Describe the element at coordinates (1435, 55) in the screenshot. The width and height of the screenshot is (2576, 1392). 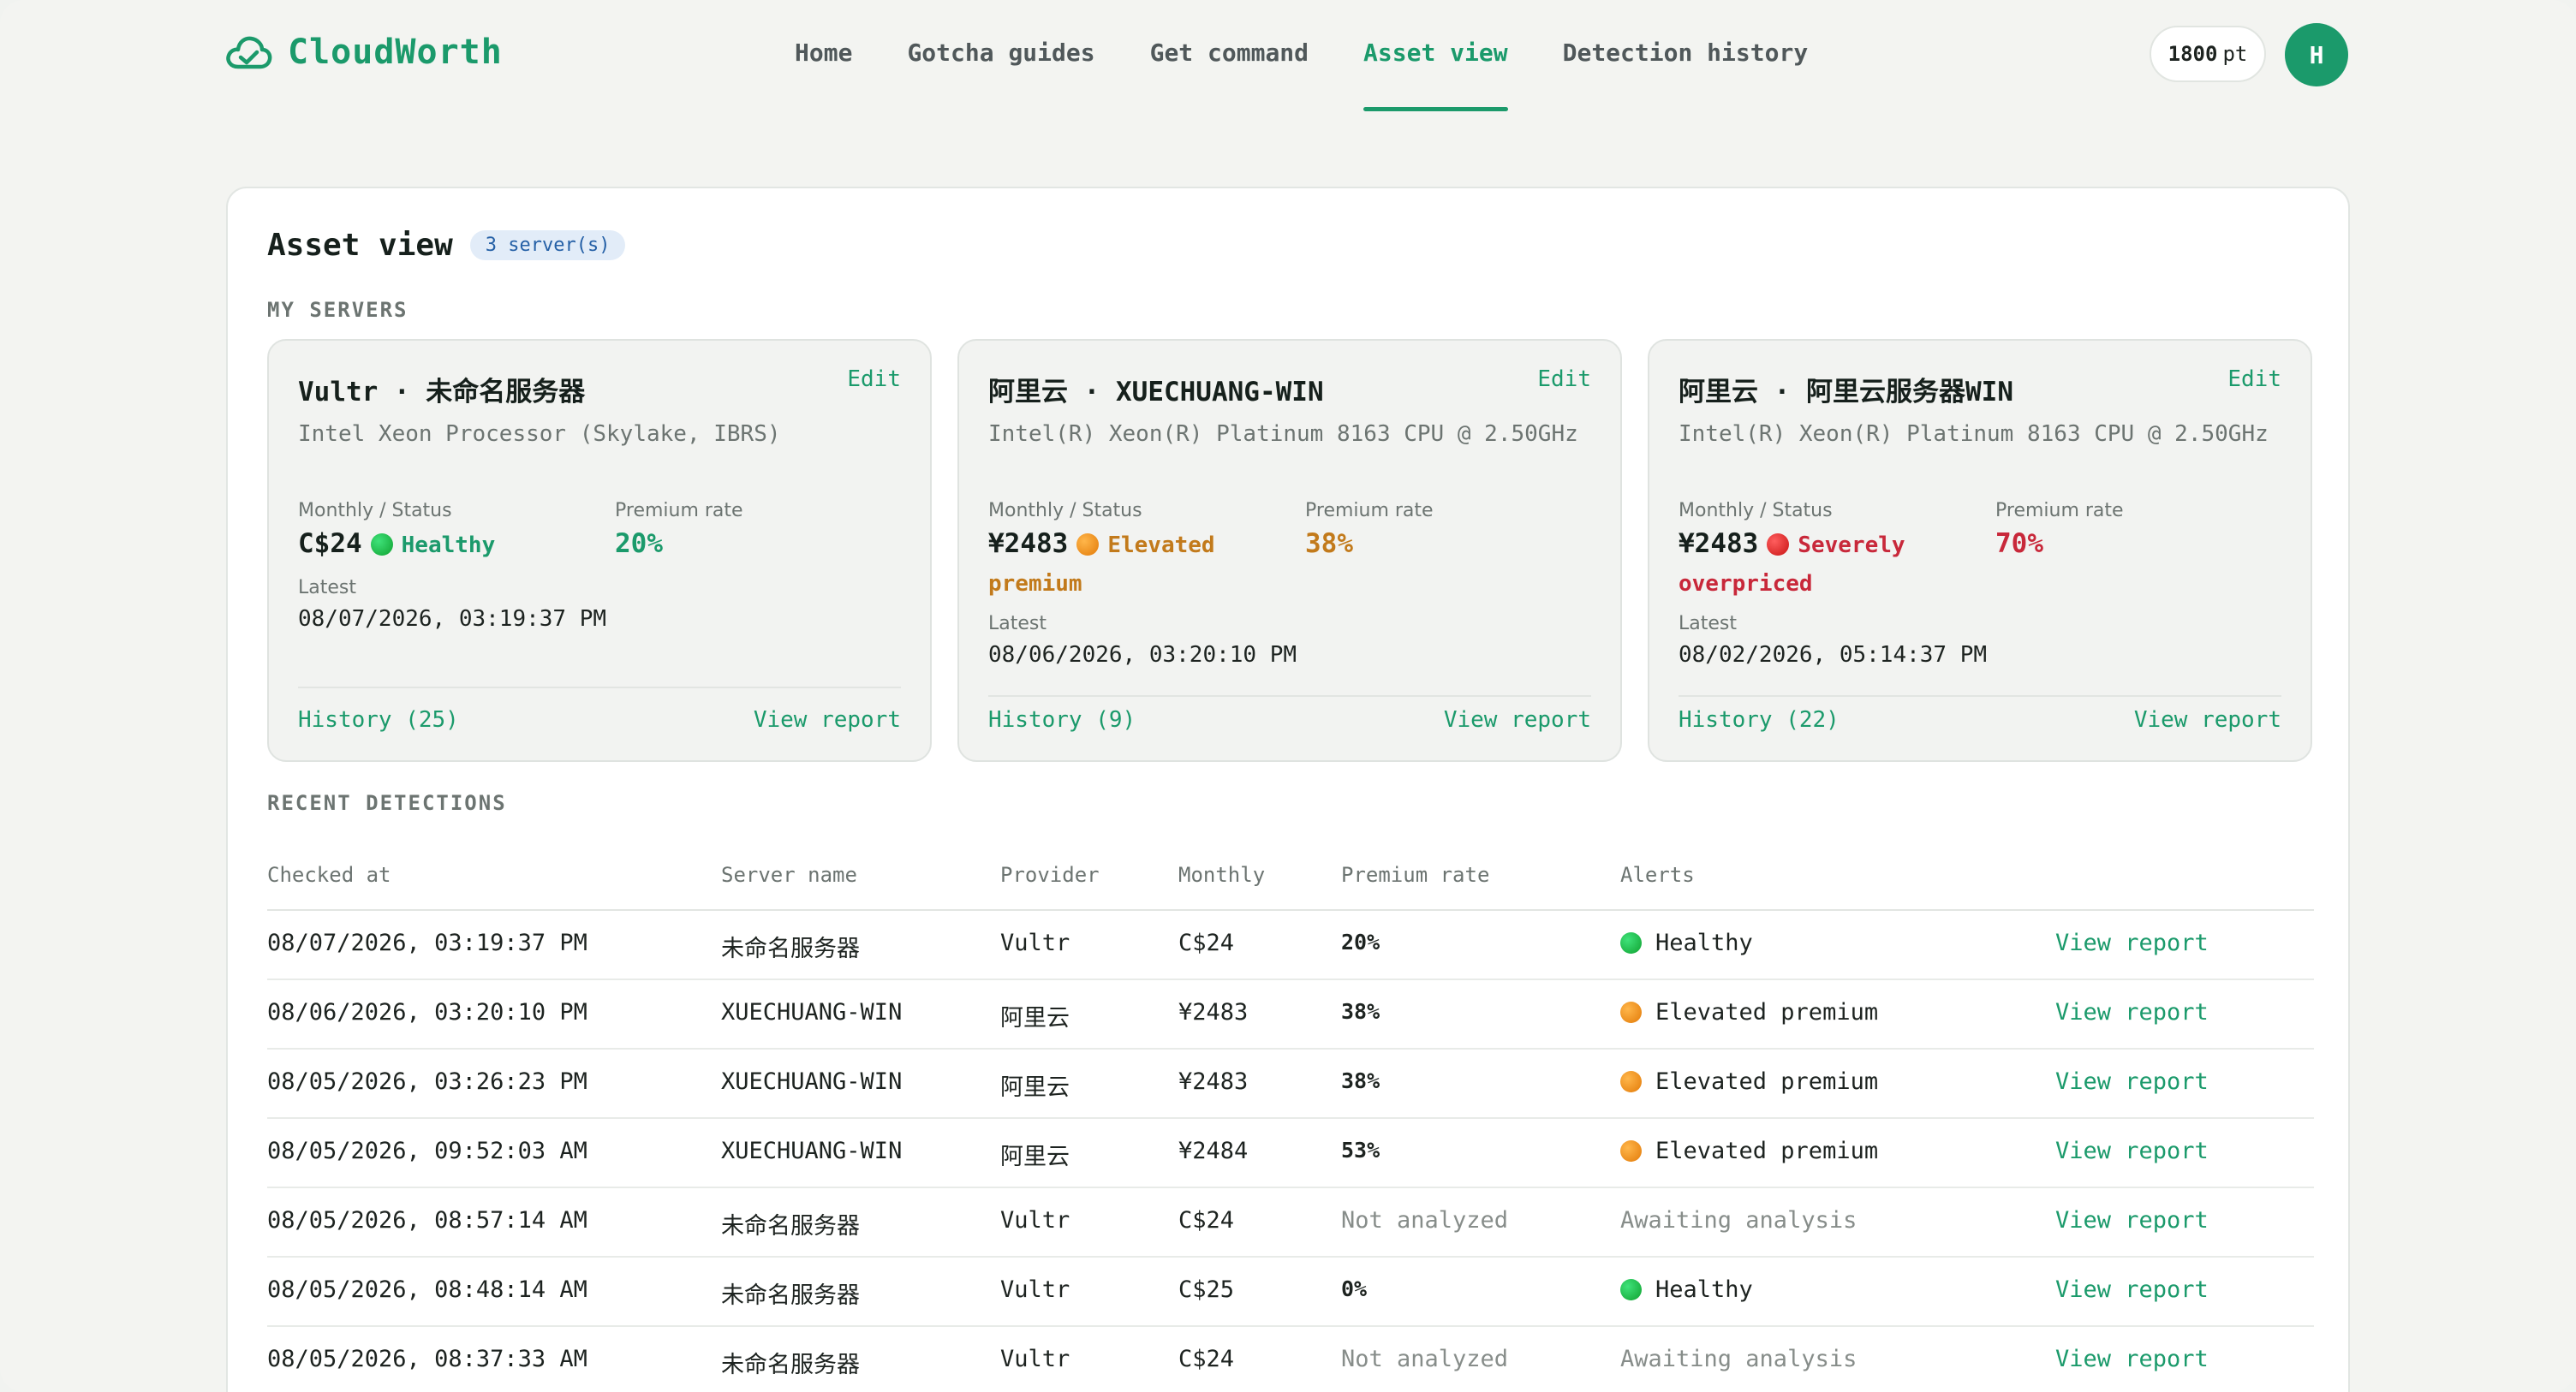
I see `nav-asset-view: Asset view` at that location.